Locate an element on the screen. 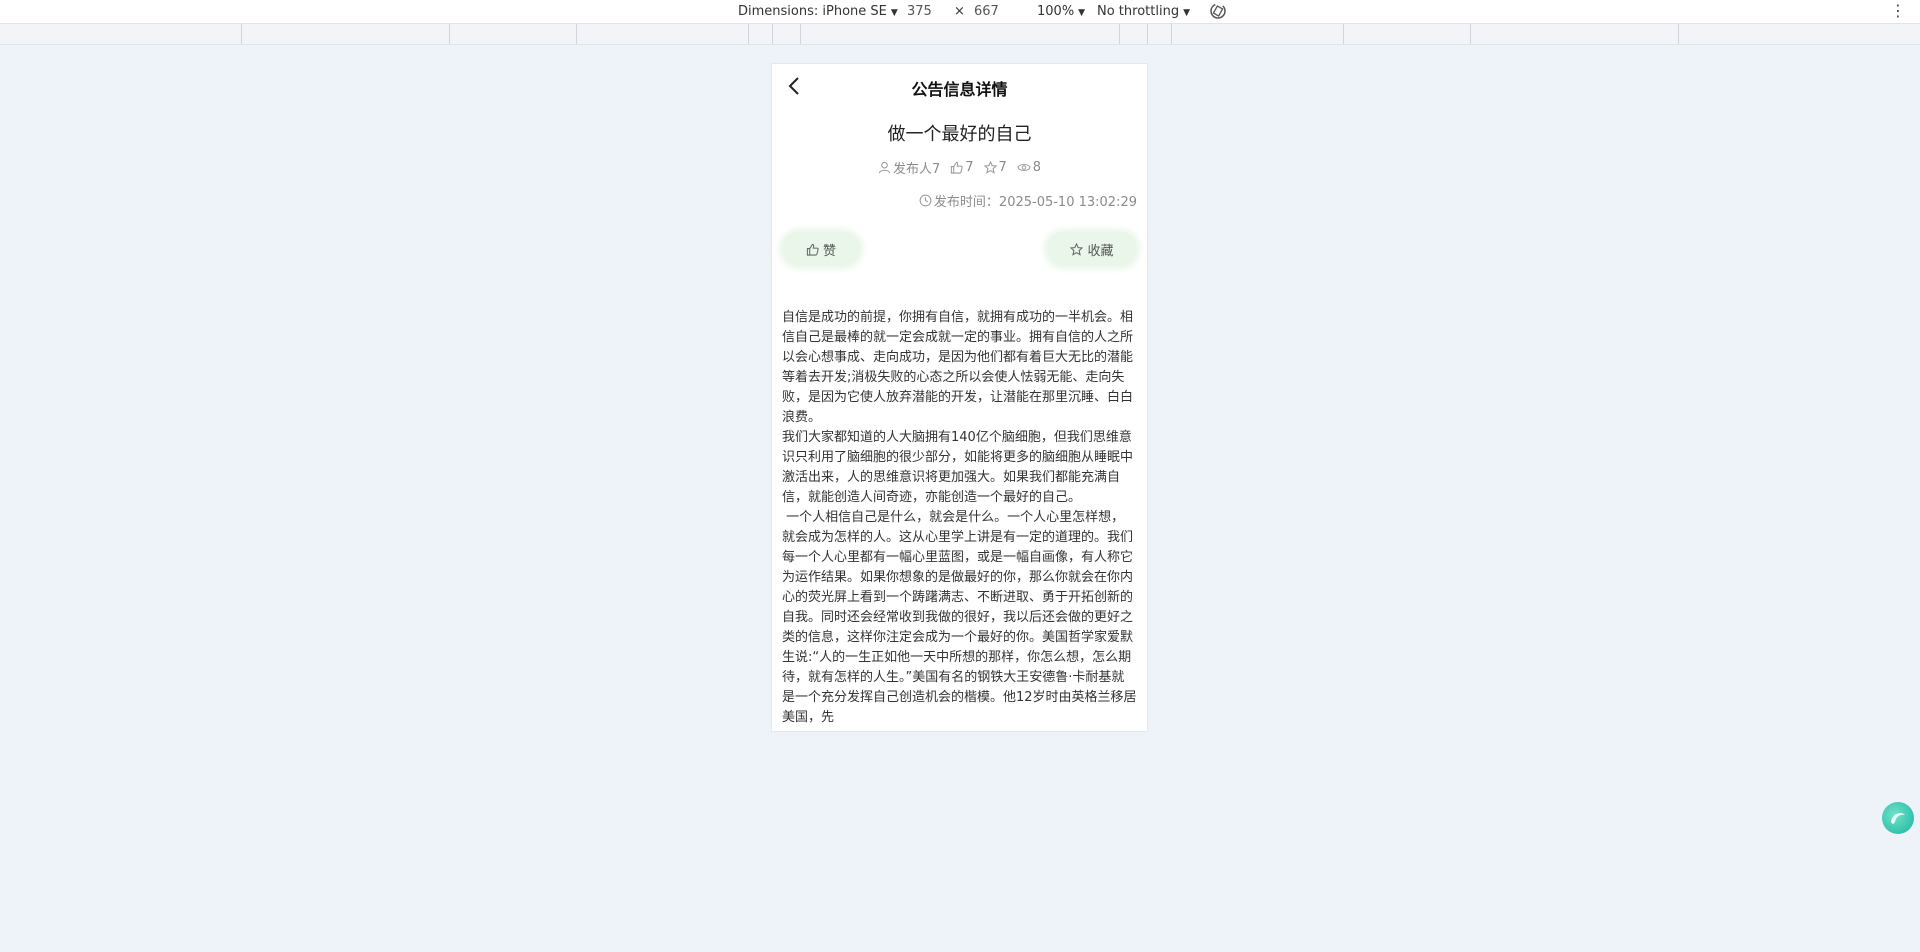 The image size is (1920, 952). action-buttons: 赞 收藏 is located at coordinates (959, 249).